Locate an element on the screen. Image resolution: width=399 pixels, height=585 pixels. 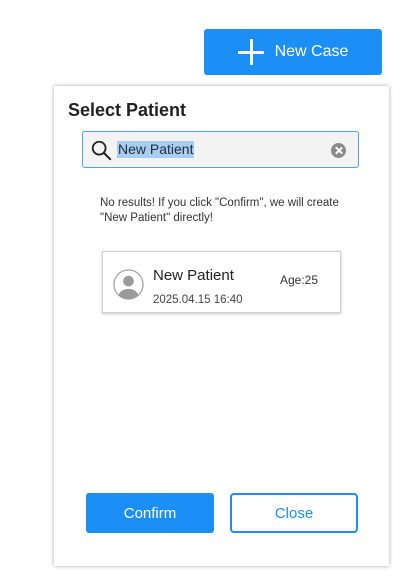
patient-card: New Patient Age:25 2025.04.15 16:40 is located at coordinates (221, 282).